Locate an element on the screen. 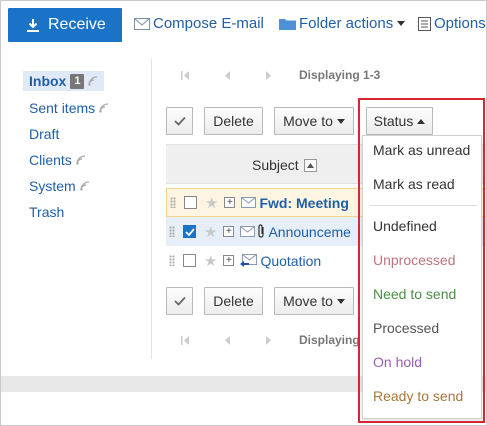 The image size is (487, 426). sidebar-item-draft: Draft is located at coordinates (44, 134).